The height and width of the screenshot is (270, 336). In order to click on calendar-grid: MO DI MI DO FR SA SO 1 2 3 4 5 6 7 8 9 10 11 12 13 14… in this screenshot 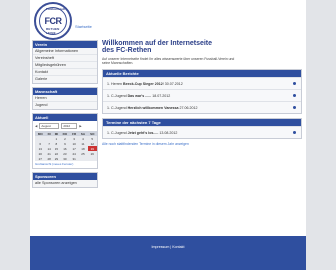, I will do `click(66, 146)`.